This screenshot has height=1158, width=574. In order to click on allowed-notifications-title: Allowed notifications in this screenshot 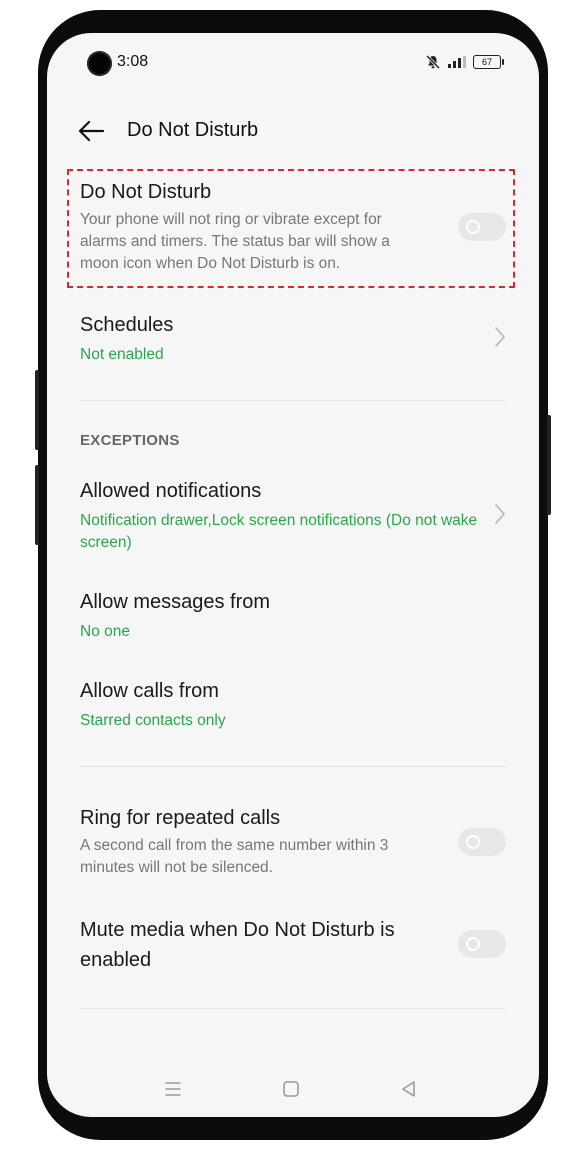, I will do `click(171, 491)`.